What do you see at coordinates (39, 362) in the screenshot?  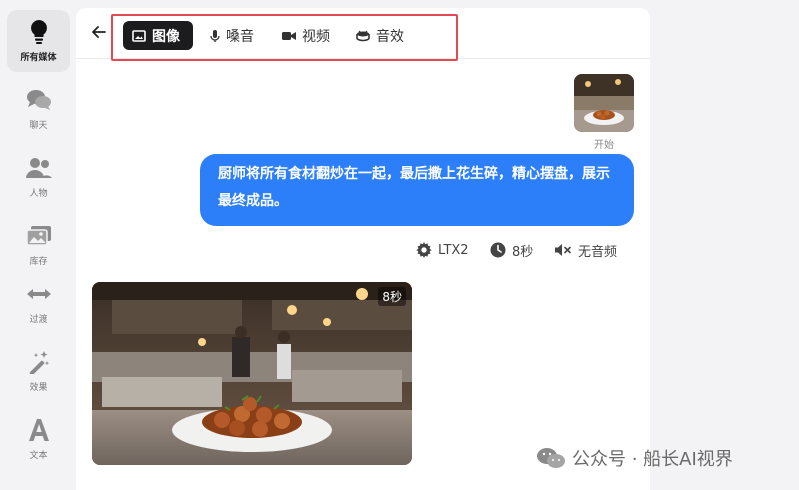 I see `magic-wand-icon` at bounding box center [39, 362].